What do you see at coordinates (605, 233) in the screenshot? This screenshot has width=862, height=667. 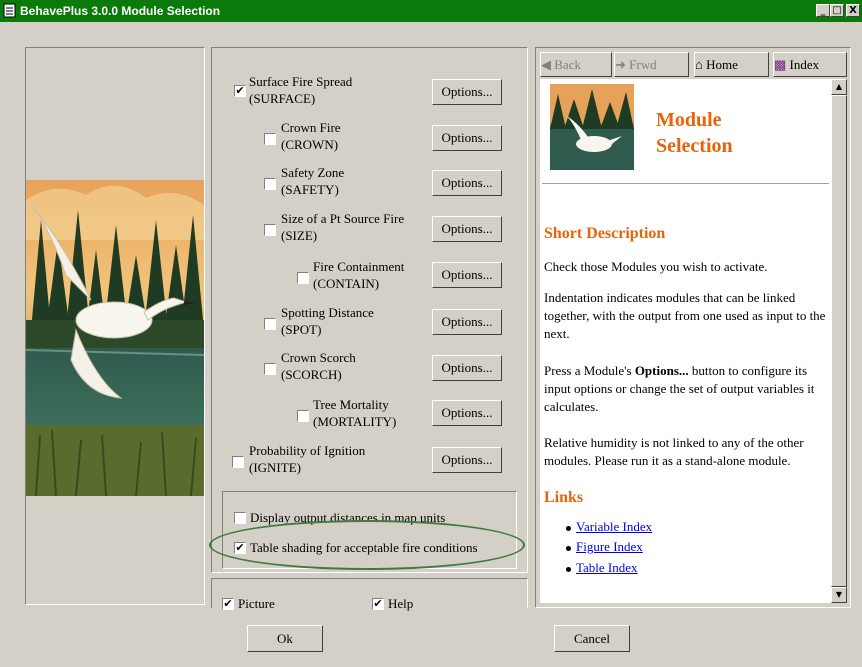 I see `short-description-heading: Short Description` at bounding box center [605, 233].